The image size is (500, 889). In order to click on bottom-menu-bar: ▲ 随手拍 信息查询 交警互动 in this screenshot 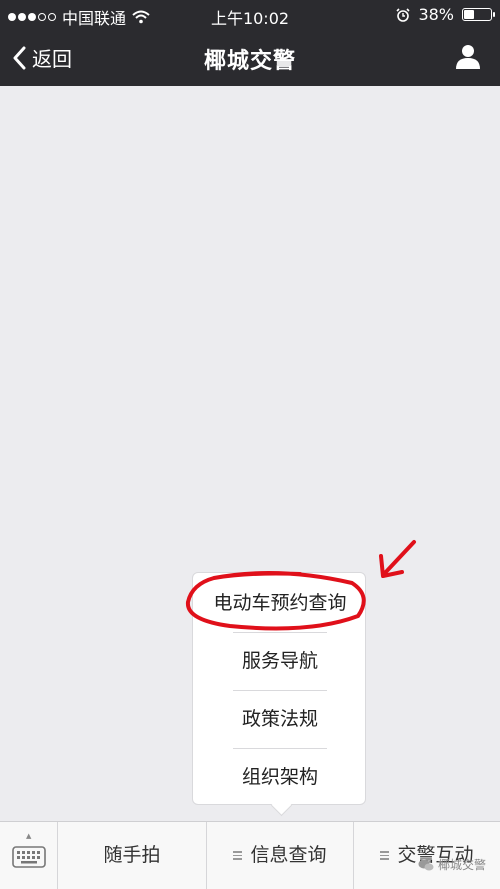, I will do `click(250, 855)`.